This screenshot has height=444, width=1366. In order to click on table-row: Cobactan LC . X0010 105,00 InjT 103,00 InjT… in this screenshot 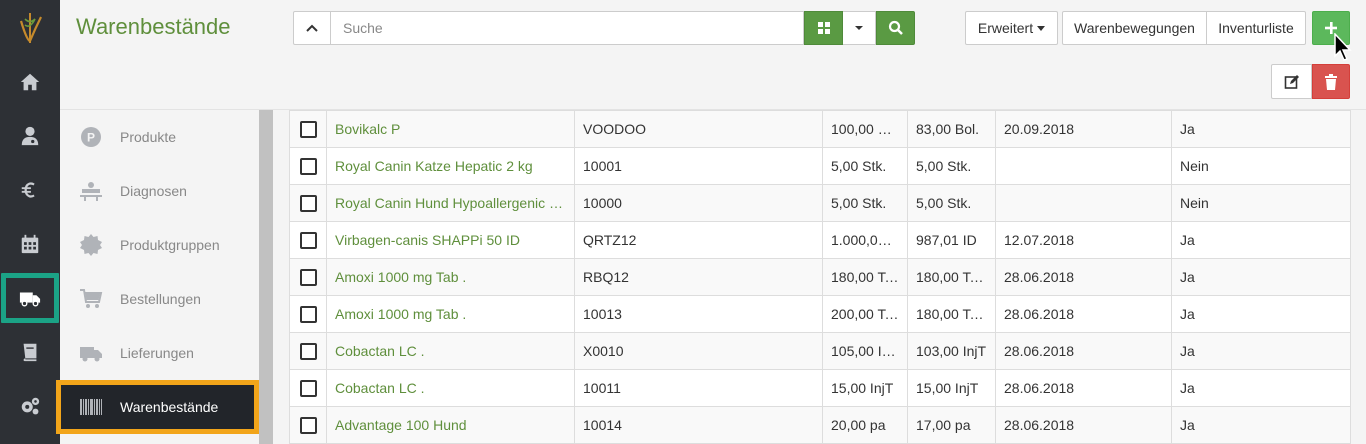, I will do `click(820, 351)`.